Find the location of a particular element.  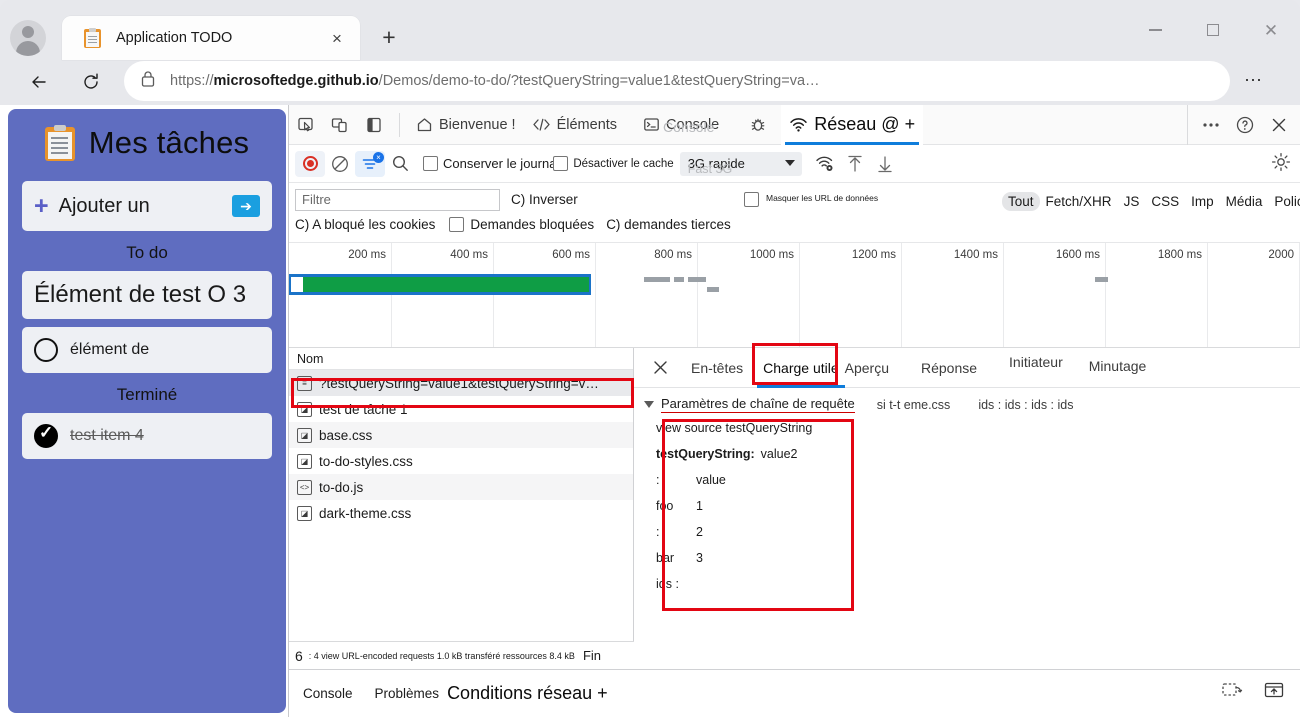

export-icon is located at coordinates (1274, 692).